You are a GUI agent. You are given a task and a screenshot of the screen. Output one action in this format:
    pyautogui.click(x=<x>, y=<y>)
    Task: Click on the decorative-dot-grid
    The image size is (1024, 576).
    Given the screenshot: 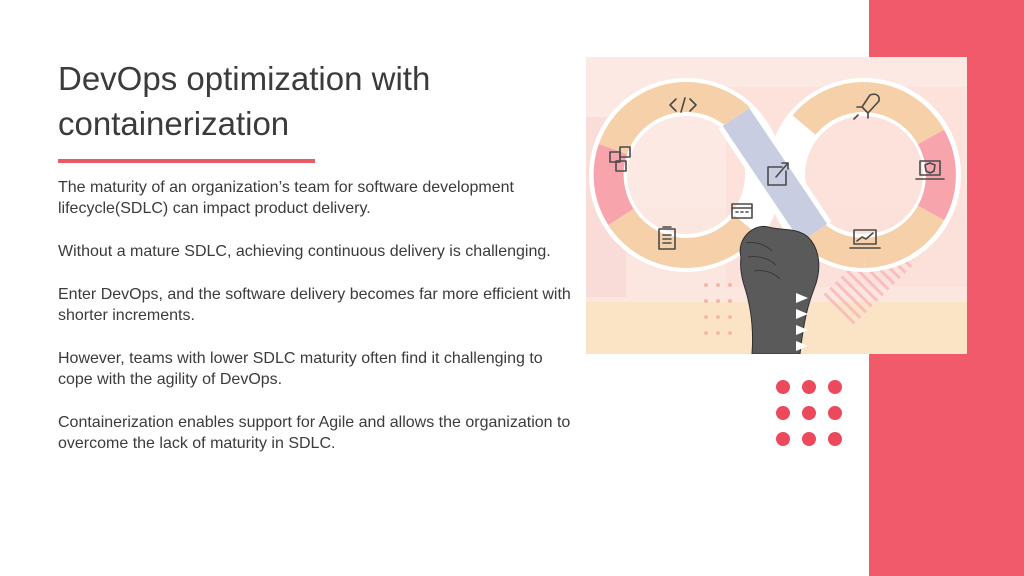 What is the action you would take?
    pyautogui.click(x=811, y=415)
    